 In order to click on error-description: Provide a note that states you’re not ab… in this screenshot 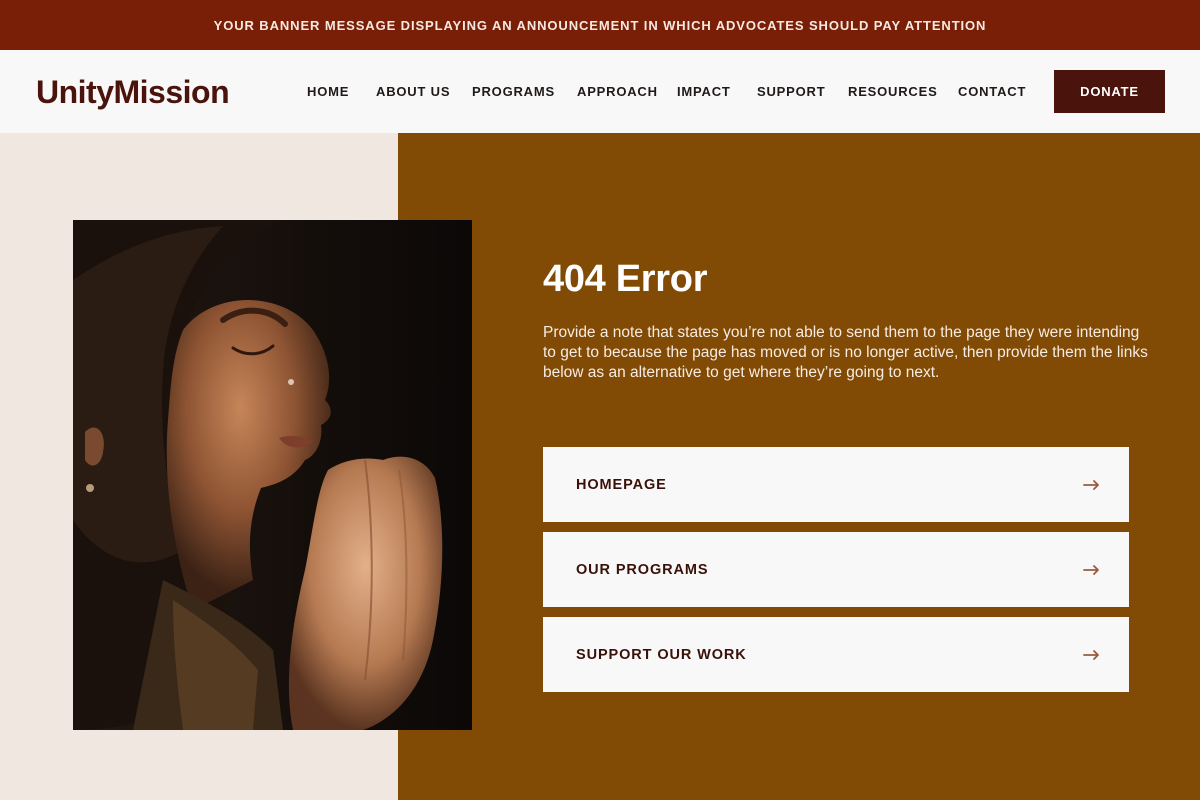, I will do `click(845, 352)`.